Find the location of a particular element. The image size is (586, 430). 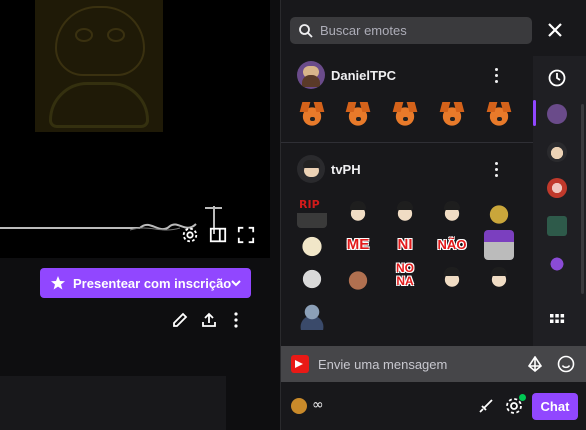

chevron-down-icon is located at coordinates (236, 283).